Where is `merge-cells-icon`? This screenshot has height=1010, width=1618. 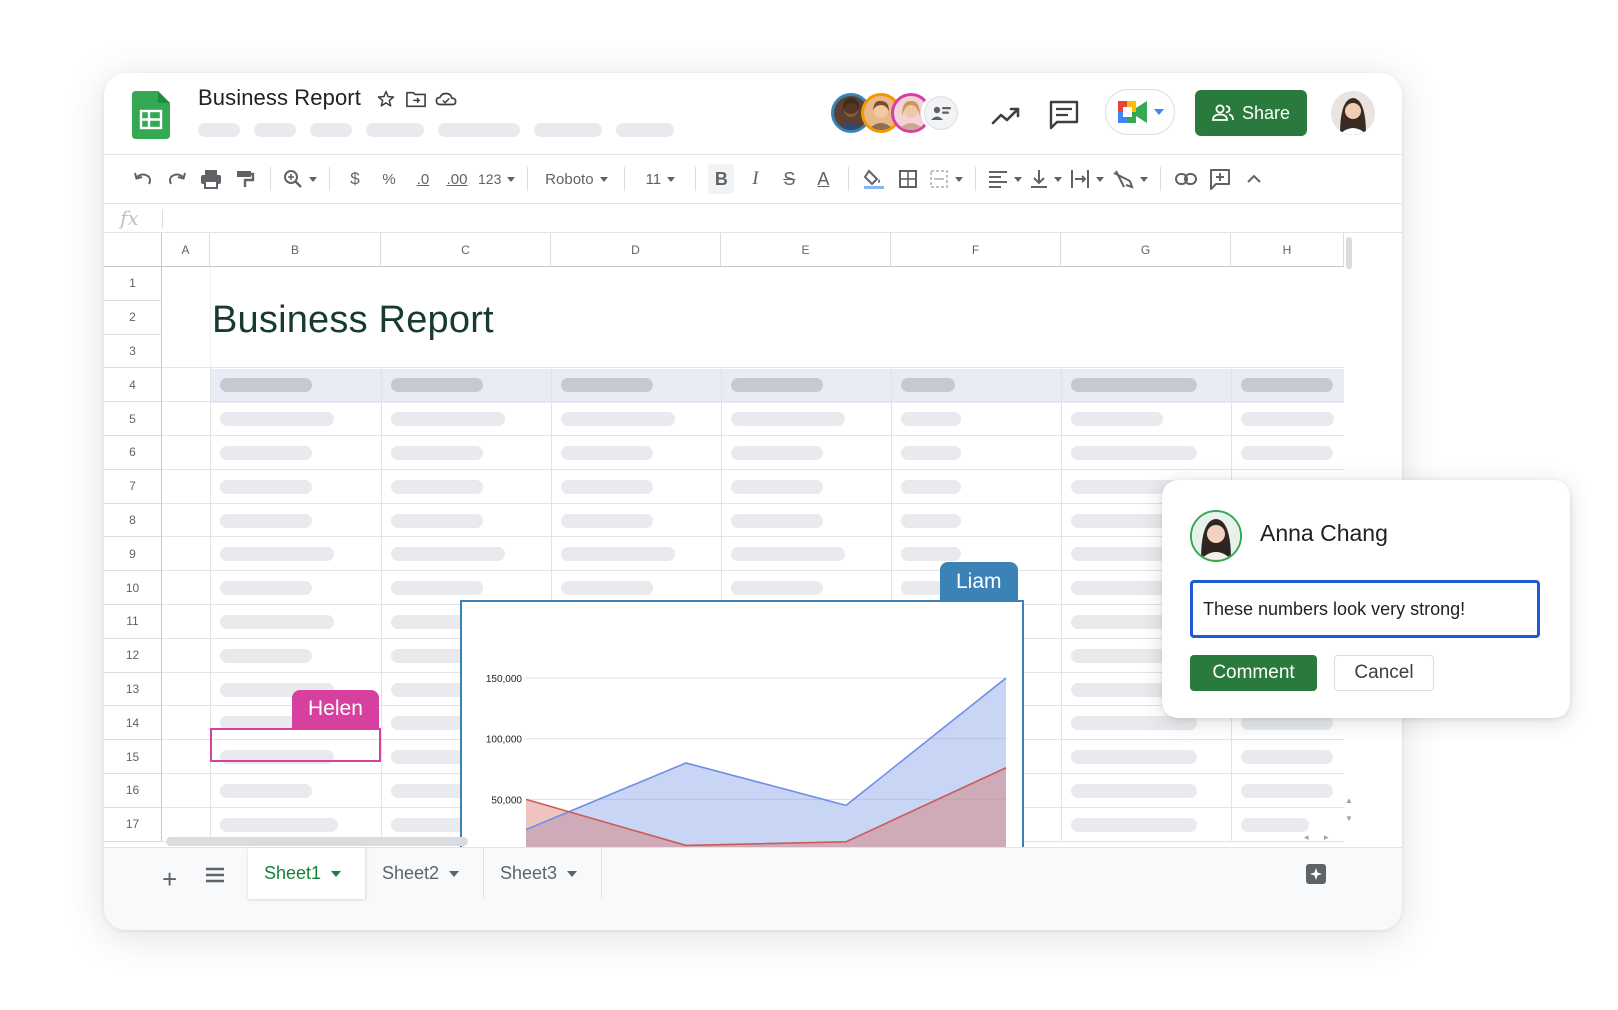
merge-cells-icon is located at coordinates (946, 179).